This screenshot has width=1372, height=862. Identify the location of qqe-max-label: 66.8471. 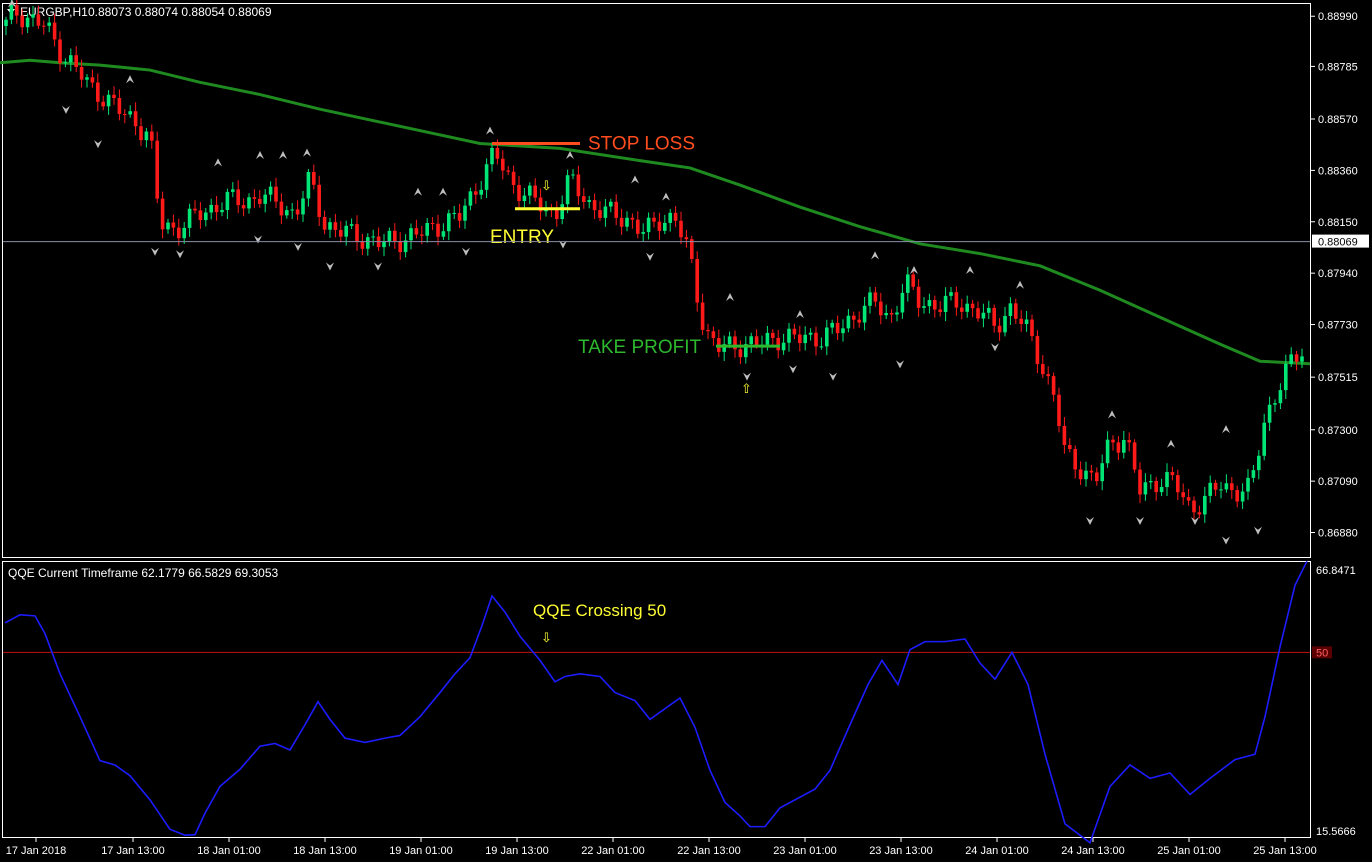
(1336, 571).